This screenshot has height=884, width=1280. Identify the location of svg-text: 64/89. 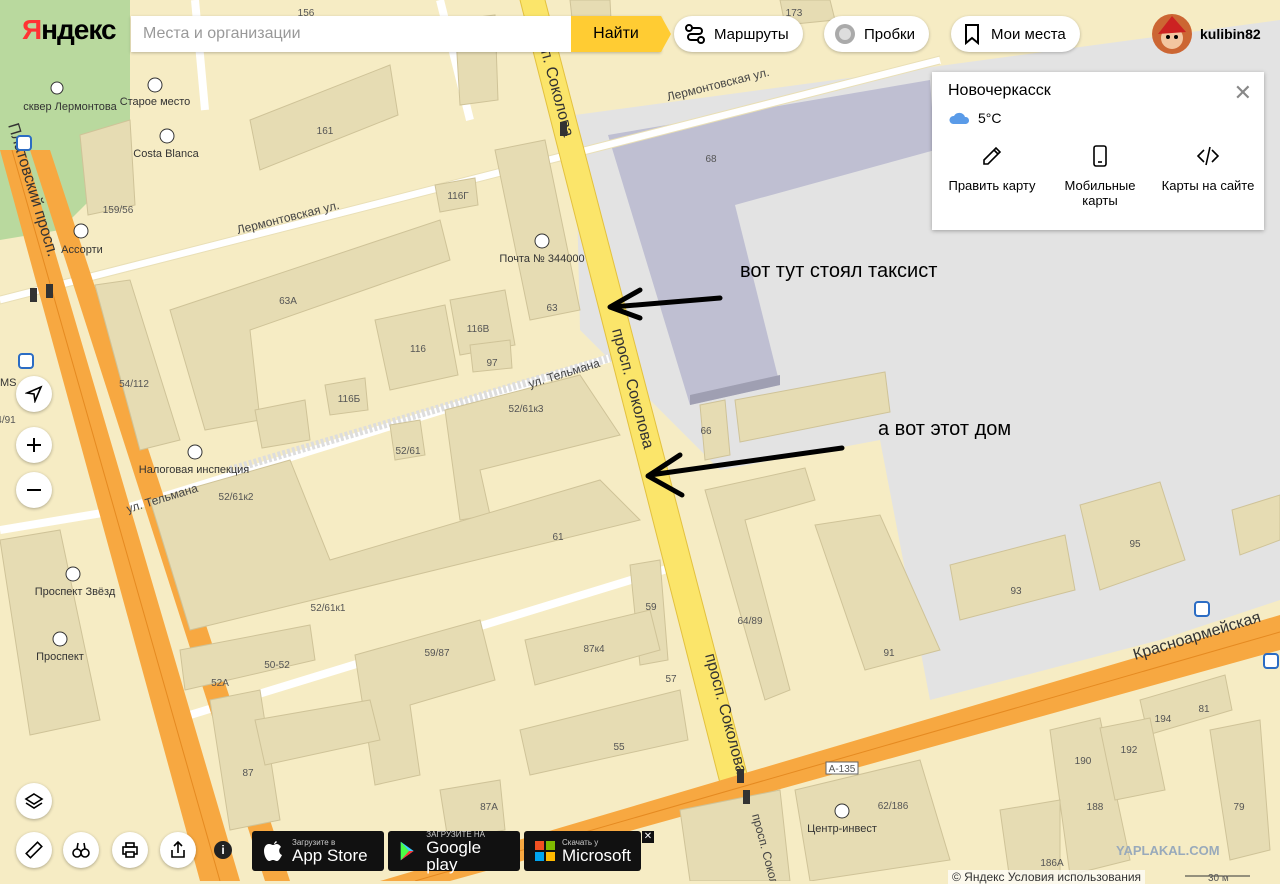
(749, 621).